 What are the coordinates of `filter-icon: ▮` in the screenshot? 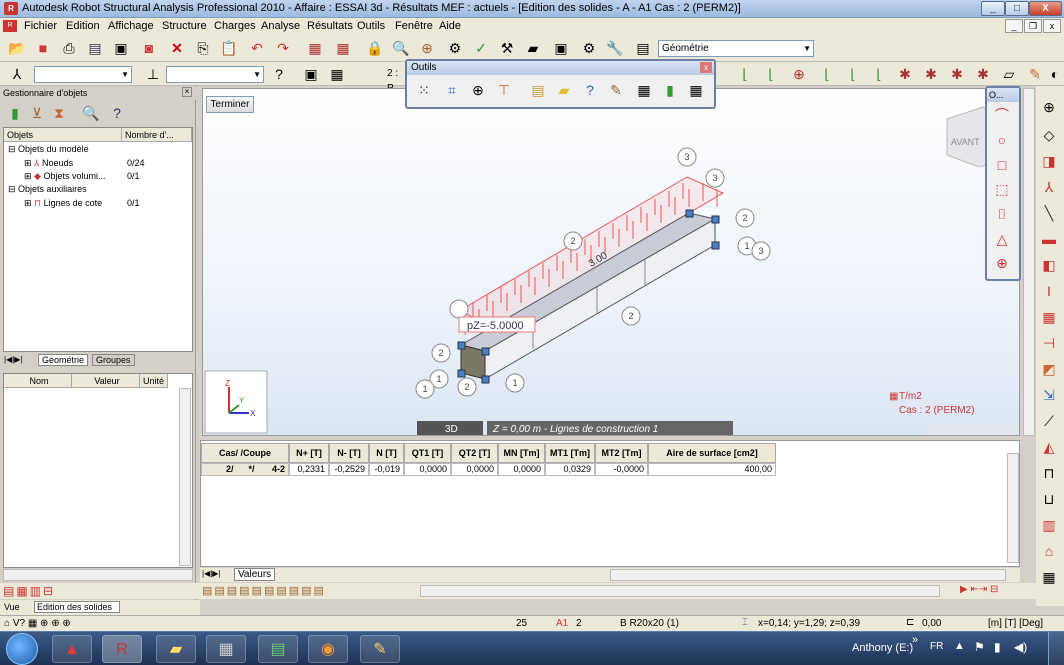 It's located at (15, 113).